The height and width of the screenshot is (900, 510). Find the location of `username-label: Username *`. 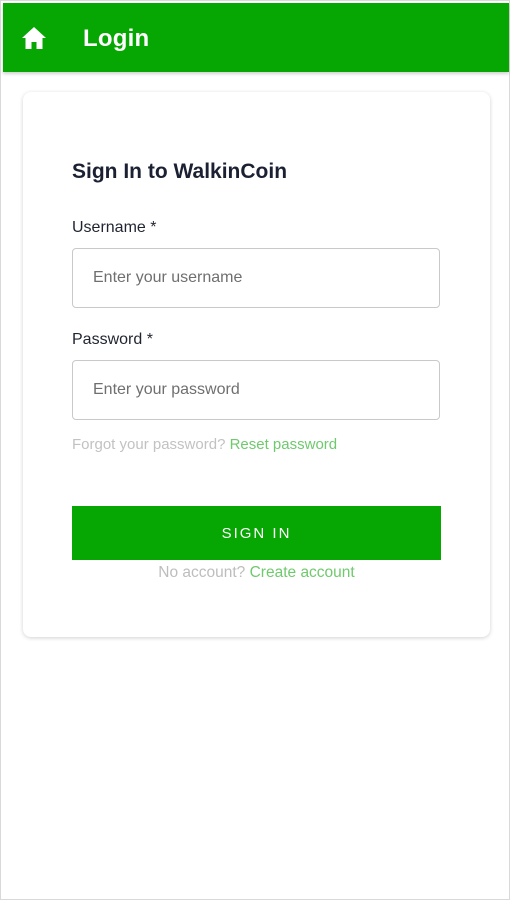

username-label: Username * is located at coordinates (114, 227).